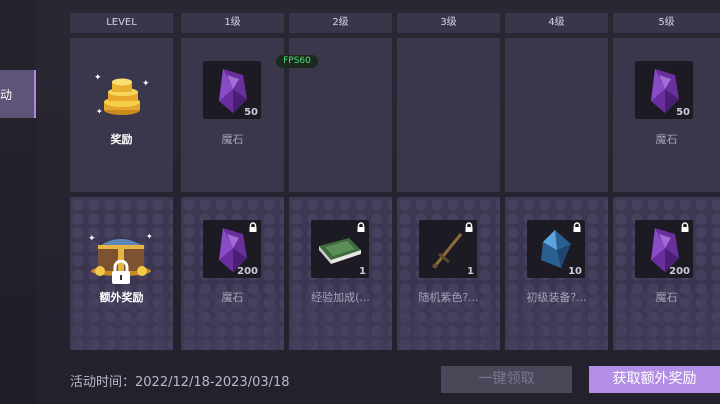 This screenshot has height=404, width=720. I want to click on fps-badge: FPS60, so click(297, 61).